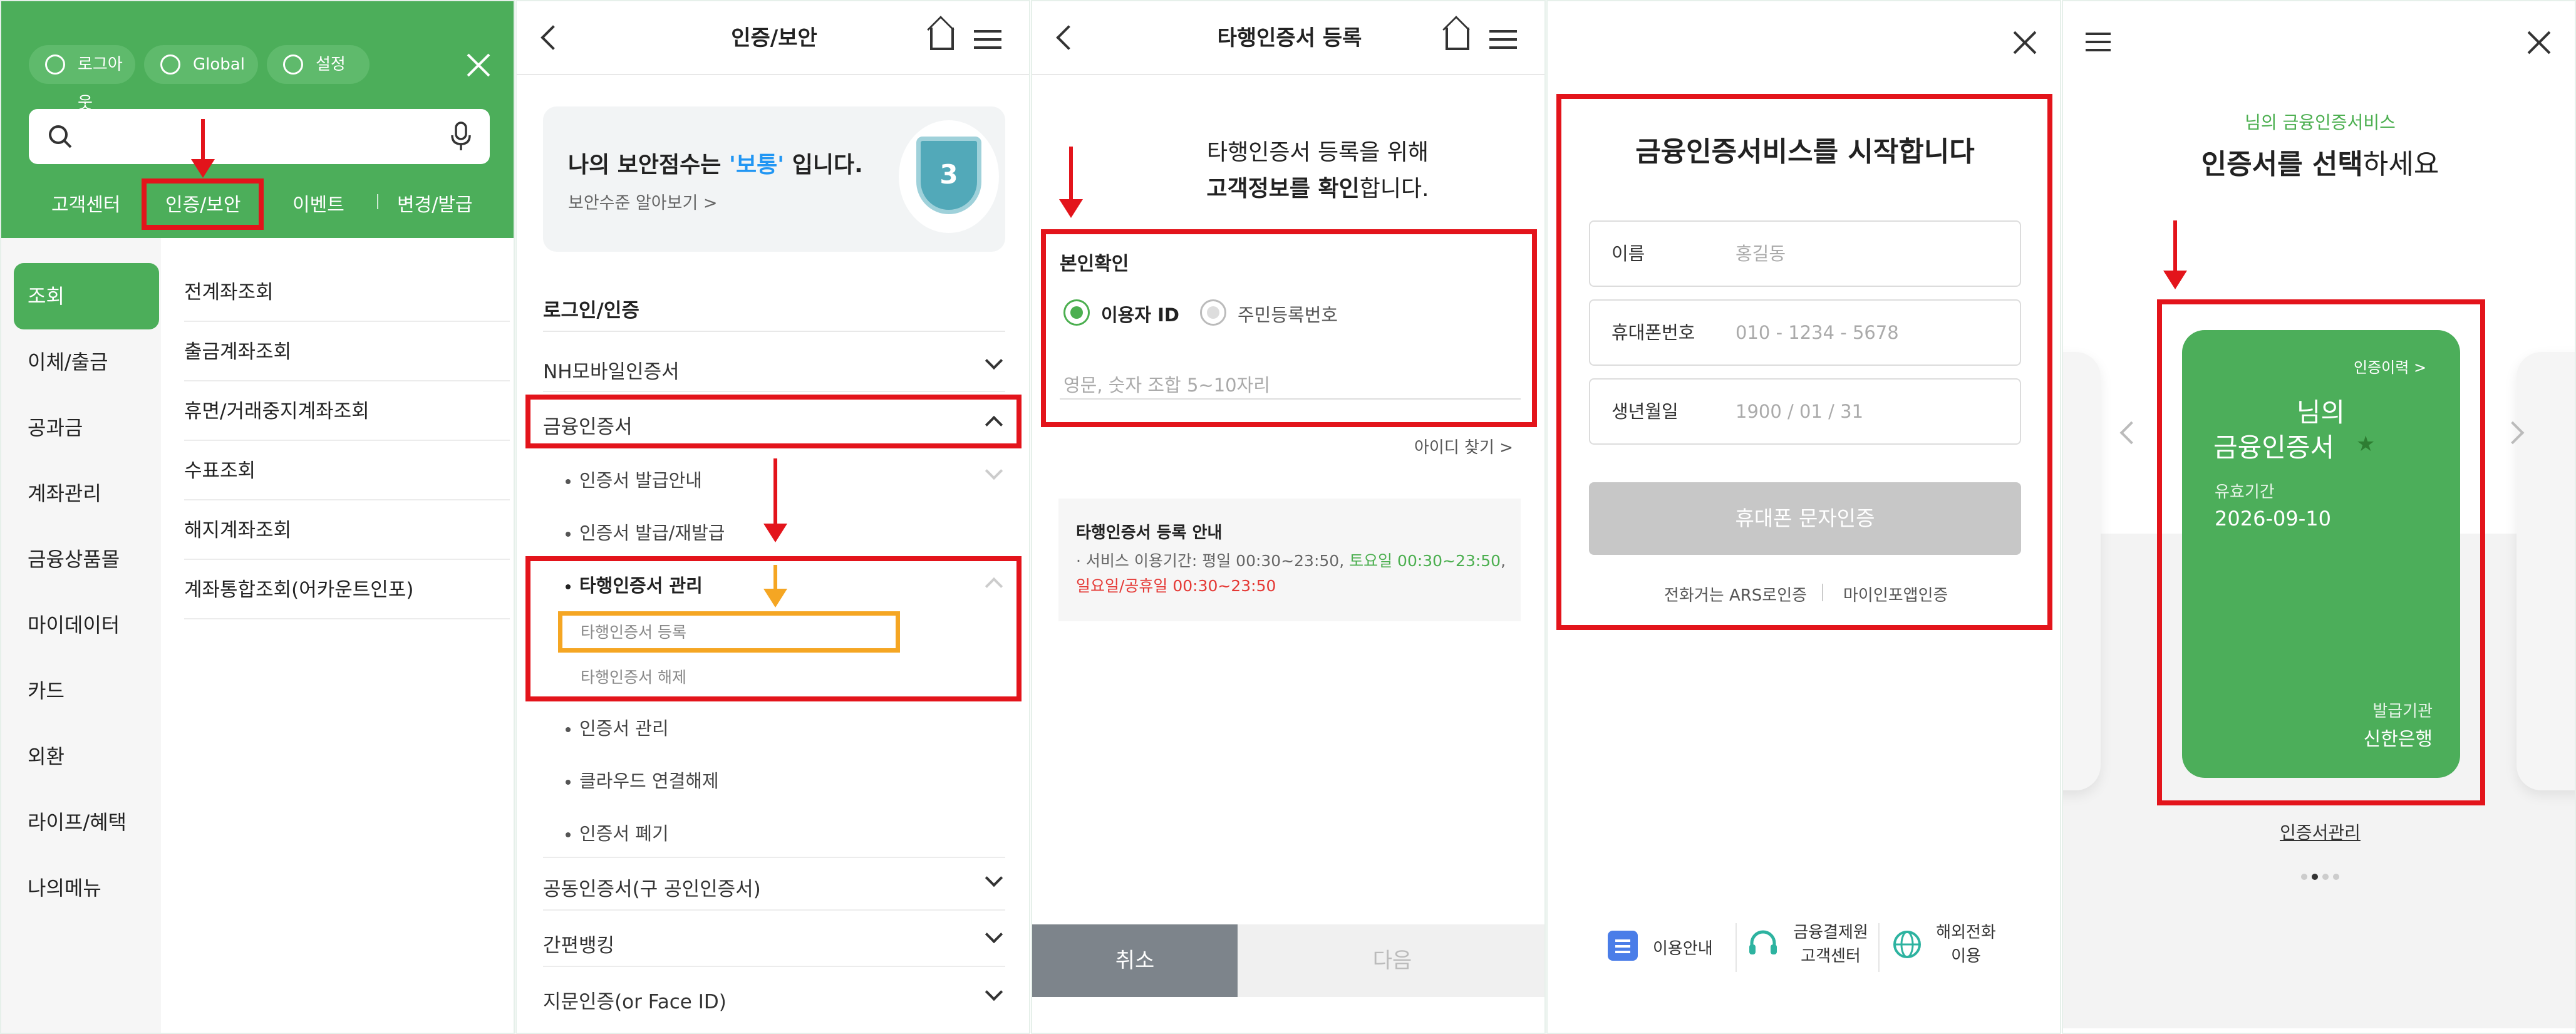  What do you see at coordinates (1290, 376) in the screenshot?
I see `user-id-input: 영문, 숫자 조합 5~10자리` at bounding box center [1290, 376].